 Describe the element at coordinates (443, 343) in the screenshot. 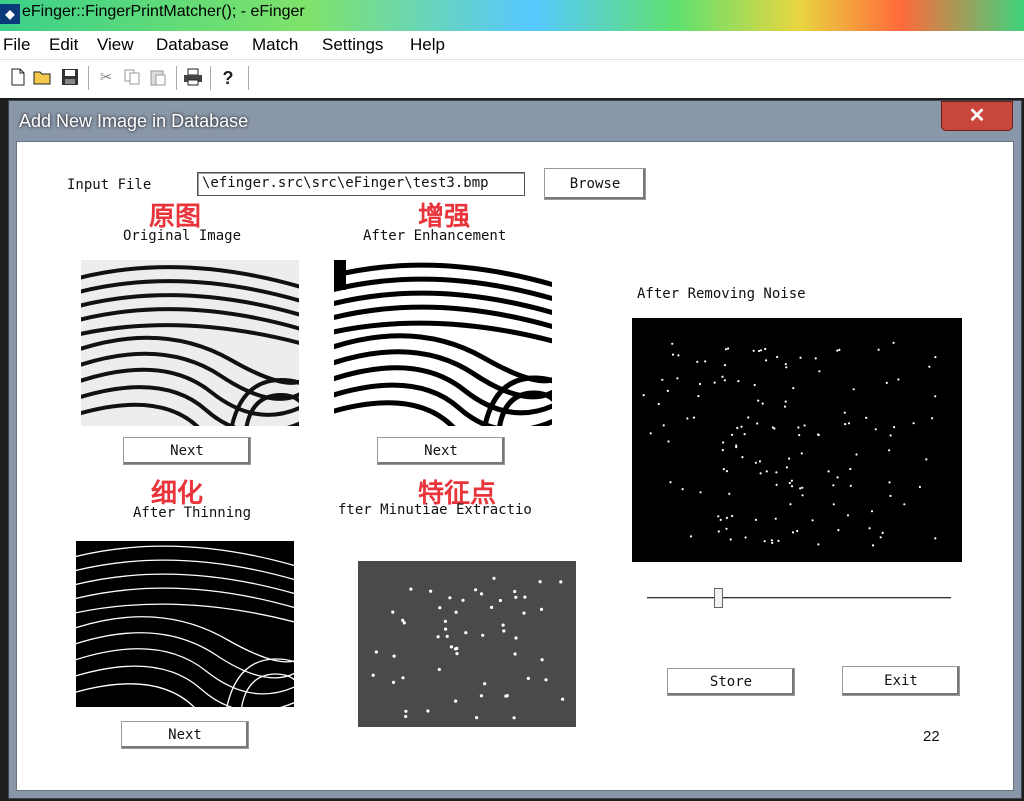

I see `enhanced-image` at that location.